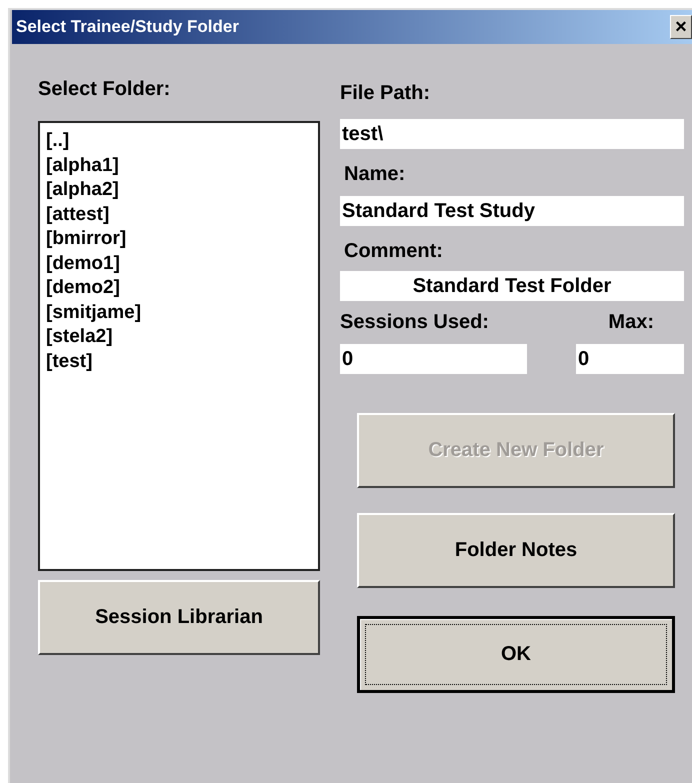  Describe the element at coordinates (414, 322) in the screenshot. I see `field-label: Sessions Used:` at that location.